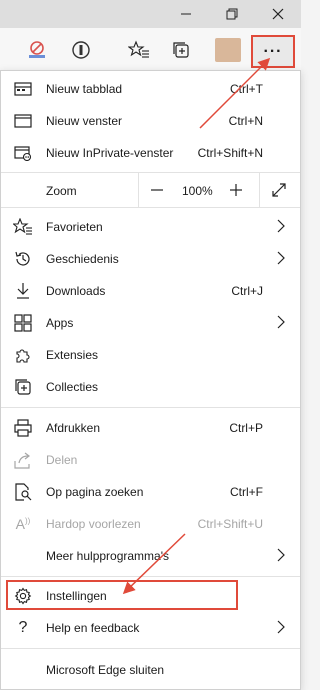  Describe the element at coordinates (105, 670) in the screenshot. I see `menu-item-label: Microsoft Edge sluiten` at that location.